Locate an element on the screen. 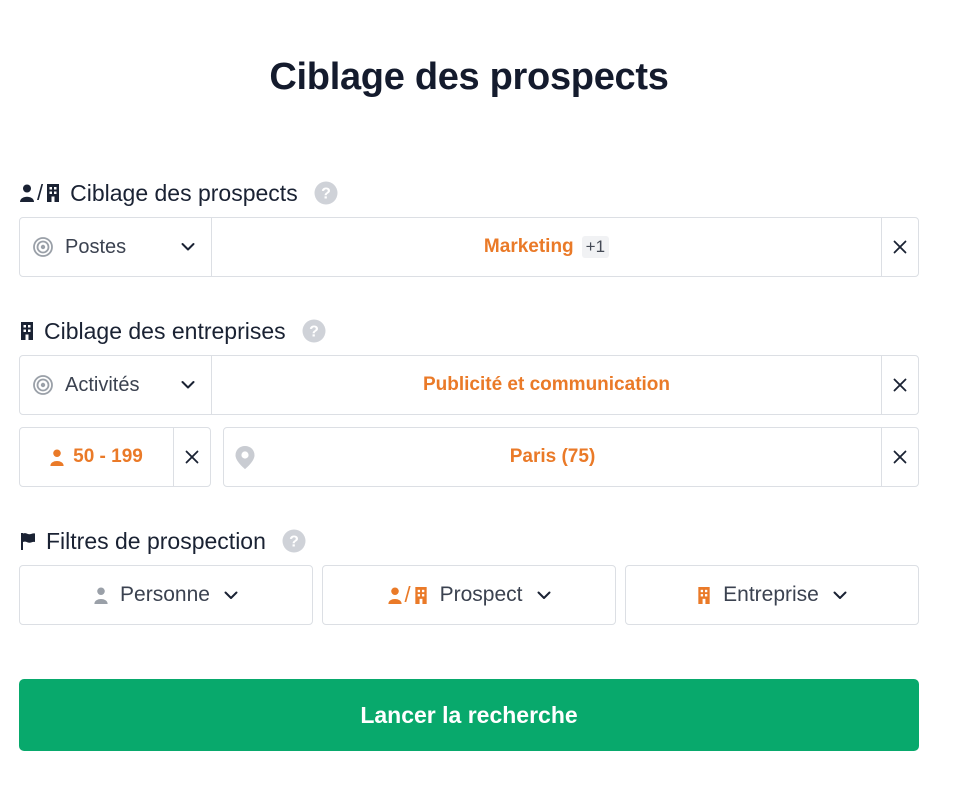 This screenshot has width=966, height=802. company-size-label: 50 - 199 is located at coordinates (108, 456).